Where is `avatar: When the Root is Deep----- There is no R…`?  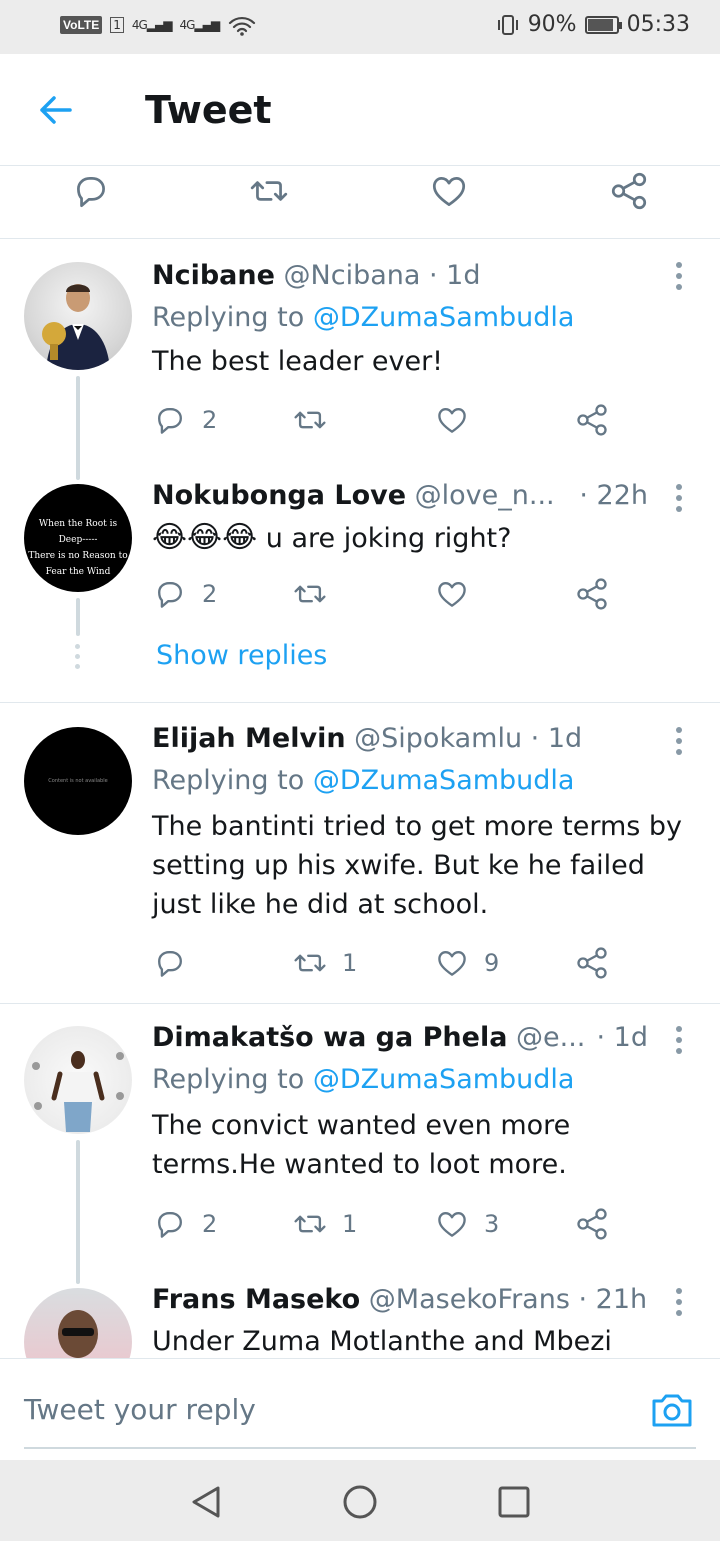 avatar: When the Root is Deep----- There is no R… is located at coordinates (78, 538).